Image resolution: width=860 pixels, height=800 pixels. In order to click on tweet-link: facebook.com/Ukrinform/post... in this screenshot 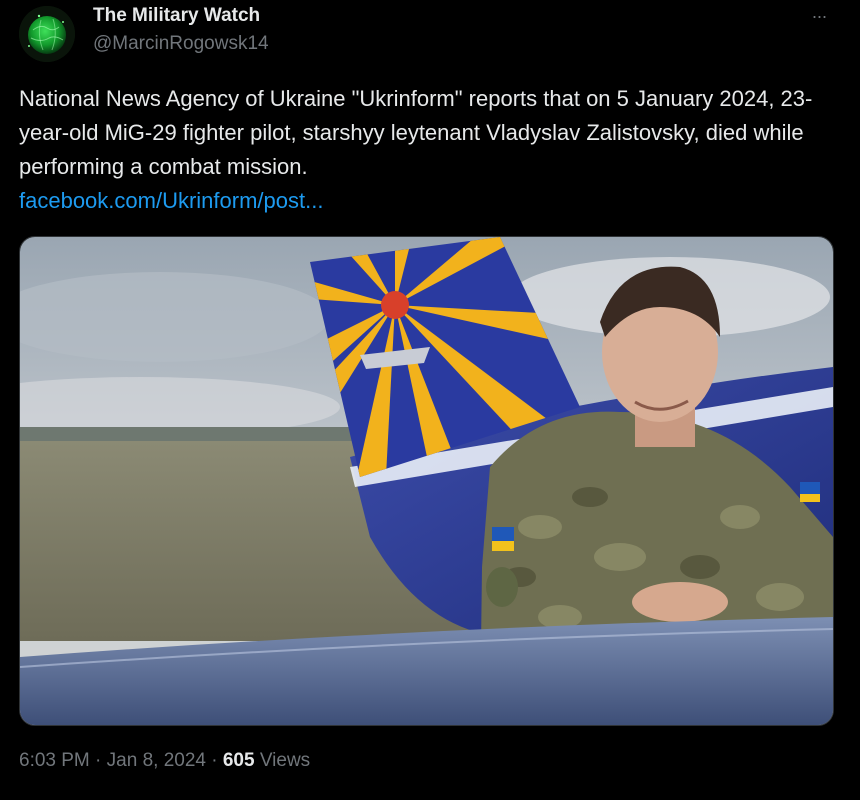, I will do `click(426, 201)`.